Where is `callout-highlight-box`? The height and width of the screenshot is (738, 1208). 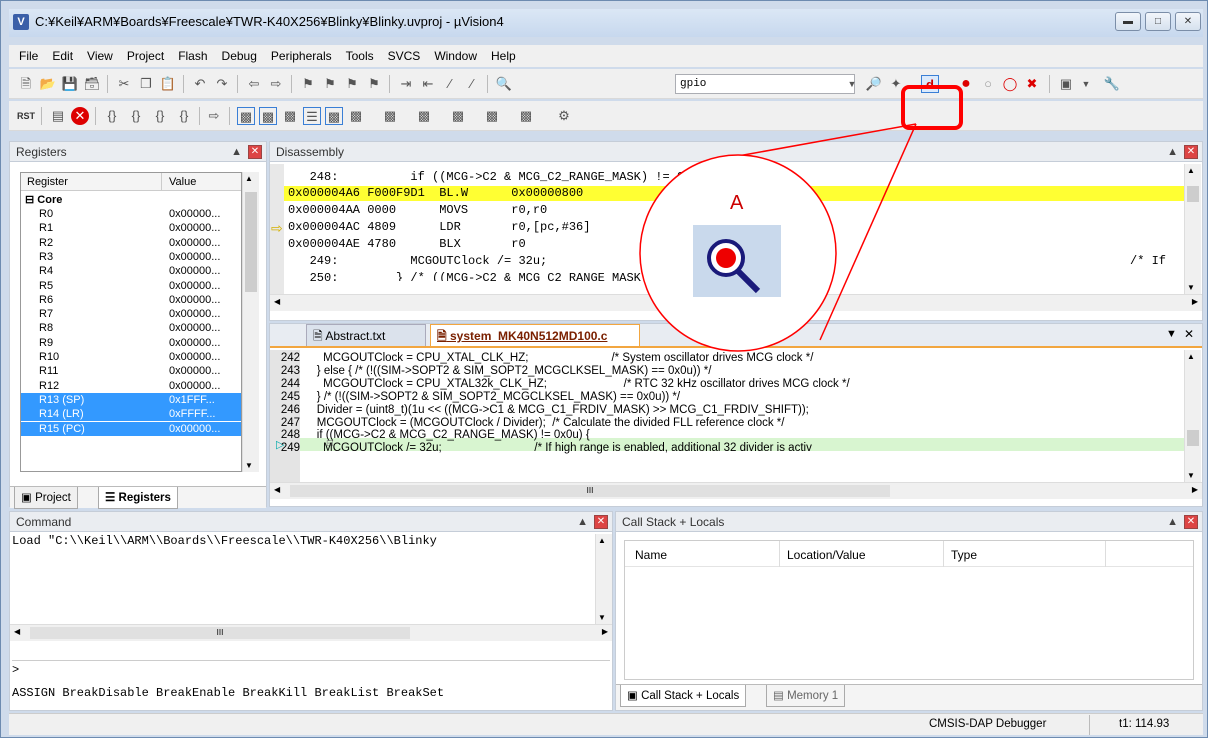 callout-highlight-box is located at coordinates (932, 107).